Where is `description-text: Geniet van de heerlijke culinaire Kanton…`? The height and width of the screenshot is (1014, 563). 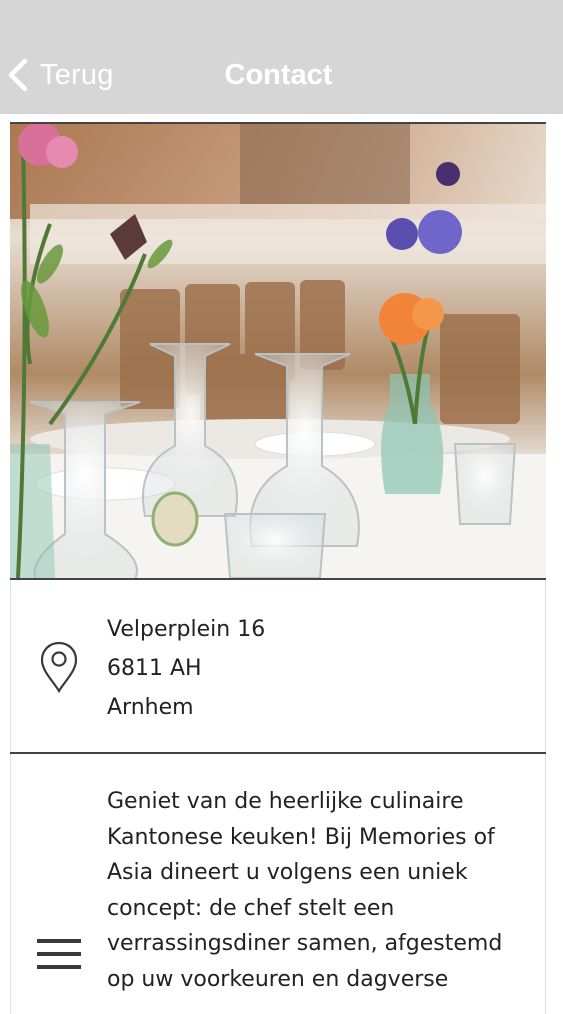
description-text: Geniet van de heerlijke culinaire Kanton… is located at coordinates (305, 890).